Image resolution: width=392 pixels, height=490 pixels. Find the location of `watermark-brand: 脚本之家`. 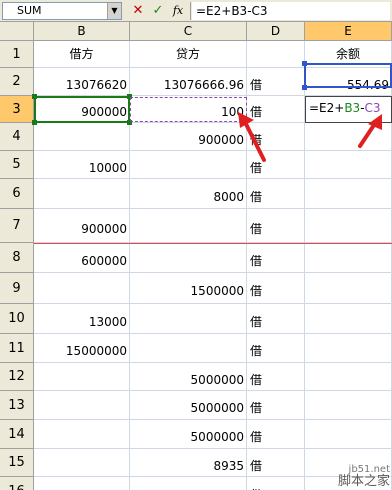

watermark-brand: 脚本之家 is located at coordinates (363, 481).